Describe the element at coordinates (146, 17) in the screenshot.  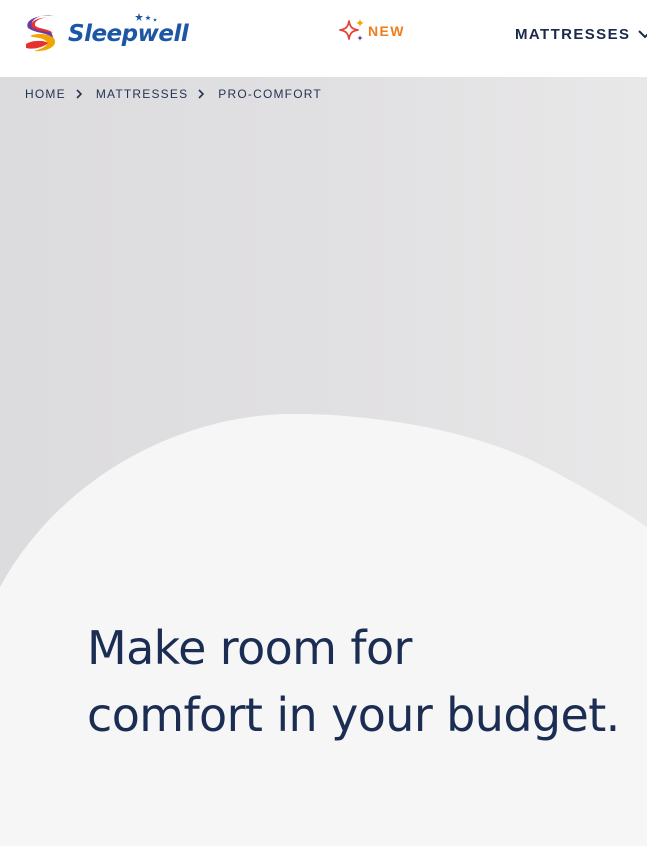
I see `logo-stars-icon` at that location.